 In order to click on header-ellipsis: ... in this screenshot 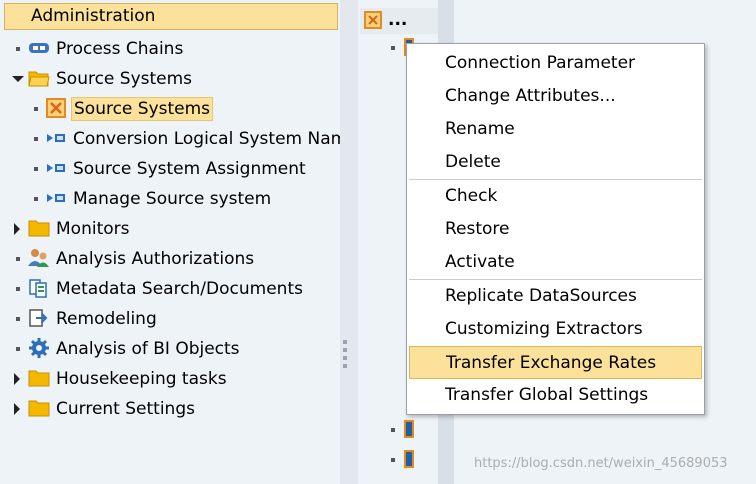, I will do `click(398, 20)`.